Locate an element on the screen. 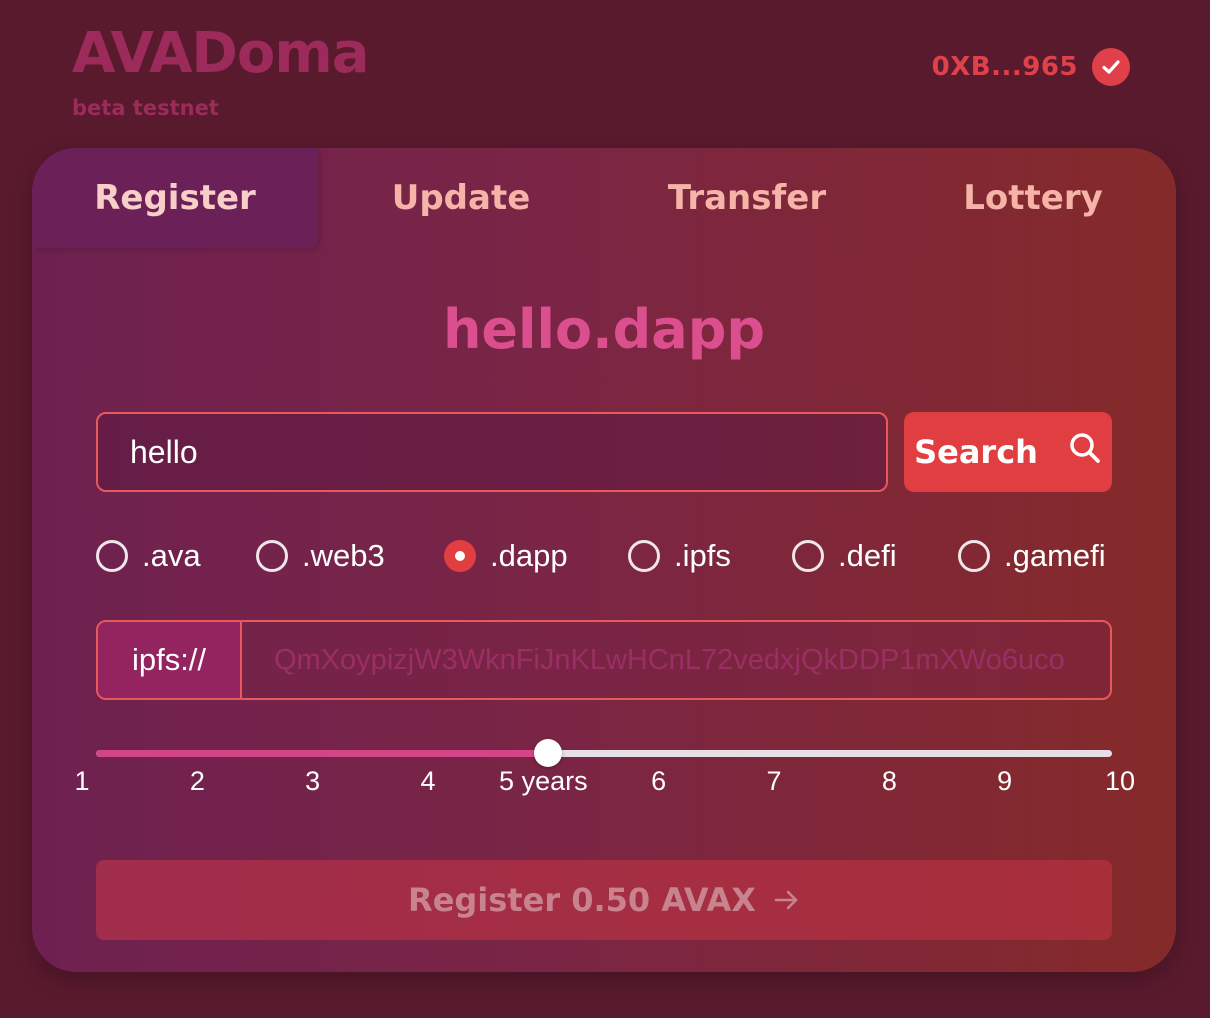  duration-tick-label: 10 is located at coordinates (1120, 781).